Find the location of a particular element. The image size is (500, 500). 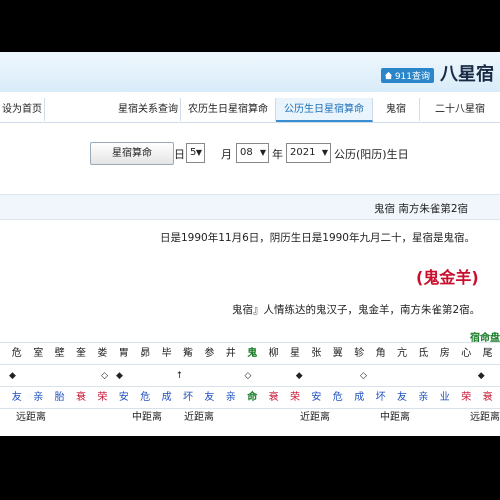

nav-bar: 设为首页 星宿关系查询 农历生日星宿算命 公历生日星宿算命 鬼宿 二十八星宿 is located at coordinates (250, 110).